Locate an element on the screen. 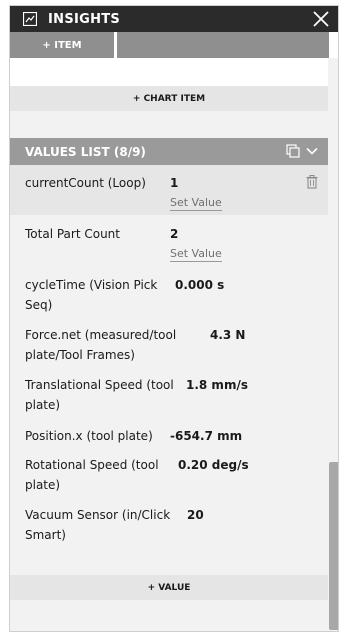 The width and height of the screenshot is (344, 637). values-list-title: VALUES LIST (8/9) is located at coordinates (85, 151).